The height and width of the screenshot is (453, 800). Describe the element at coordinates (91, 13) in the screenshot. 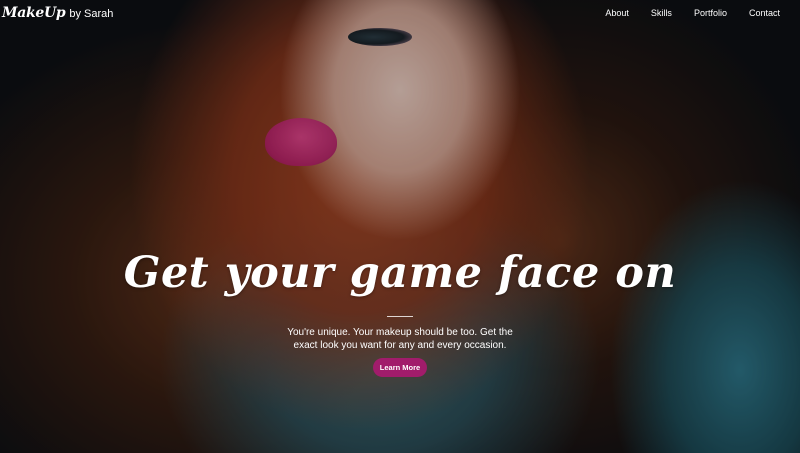

I see `brand-byline: by Sarah` at that location.